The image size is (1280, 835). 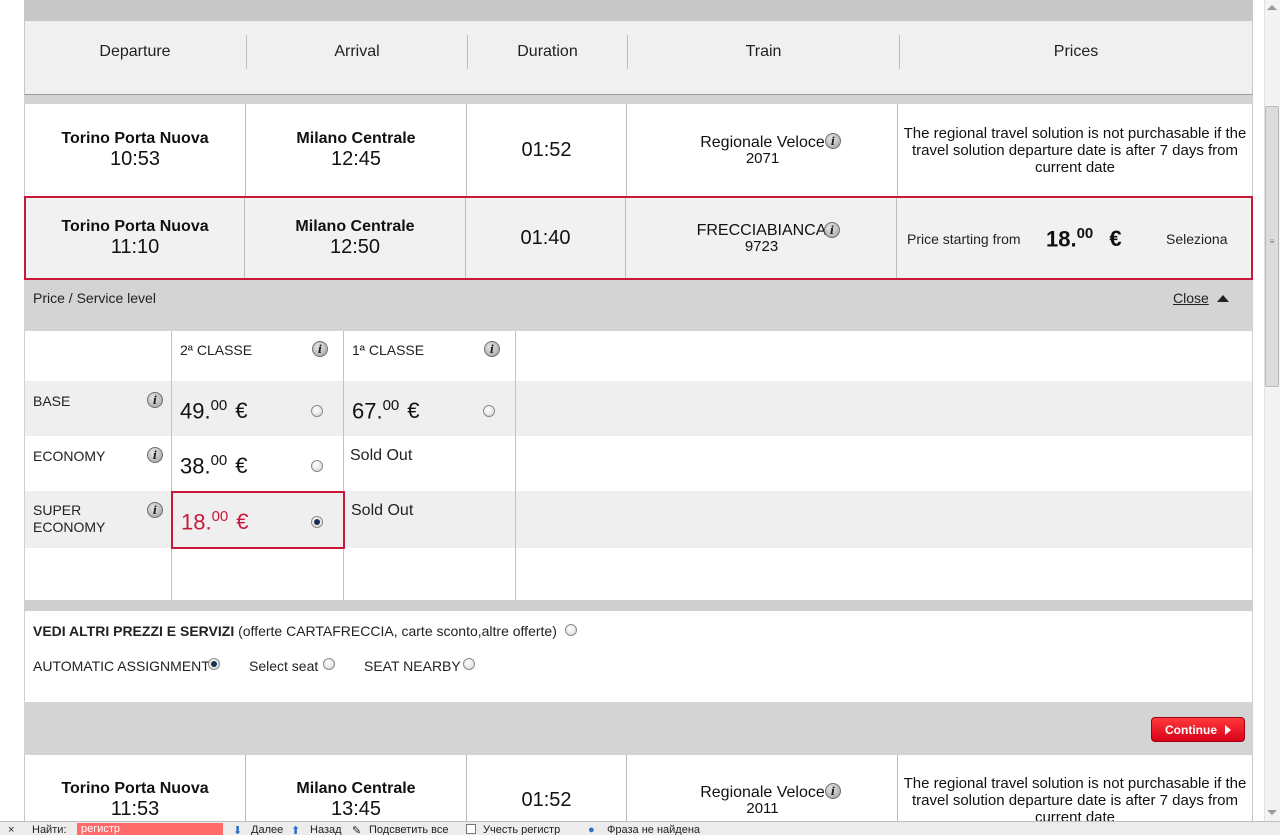 What do you see at coordinates (284, 666) in the screenshot?
I see `select-seat-label: Select seat` at bounding box center [284, 666].